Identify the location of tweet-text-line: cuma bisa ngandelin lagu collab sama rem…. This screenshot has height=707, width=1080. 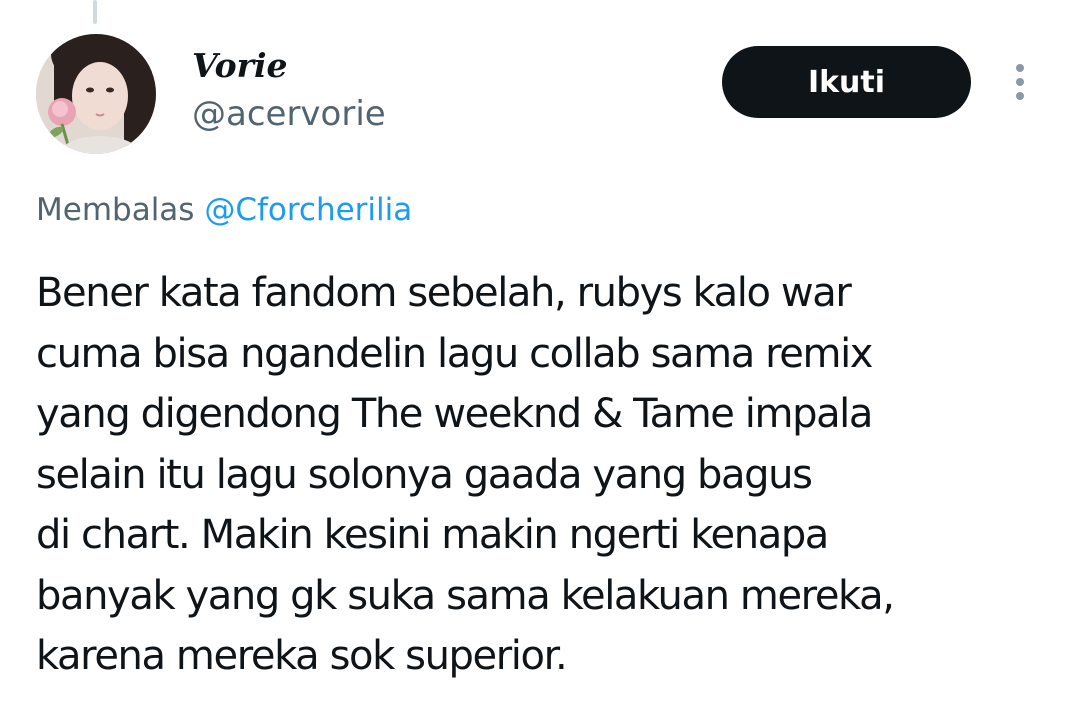
(454, 353).